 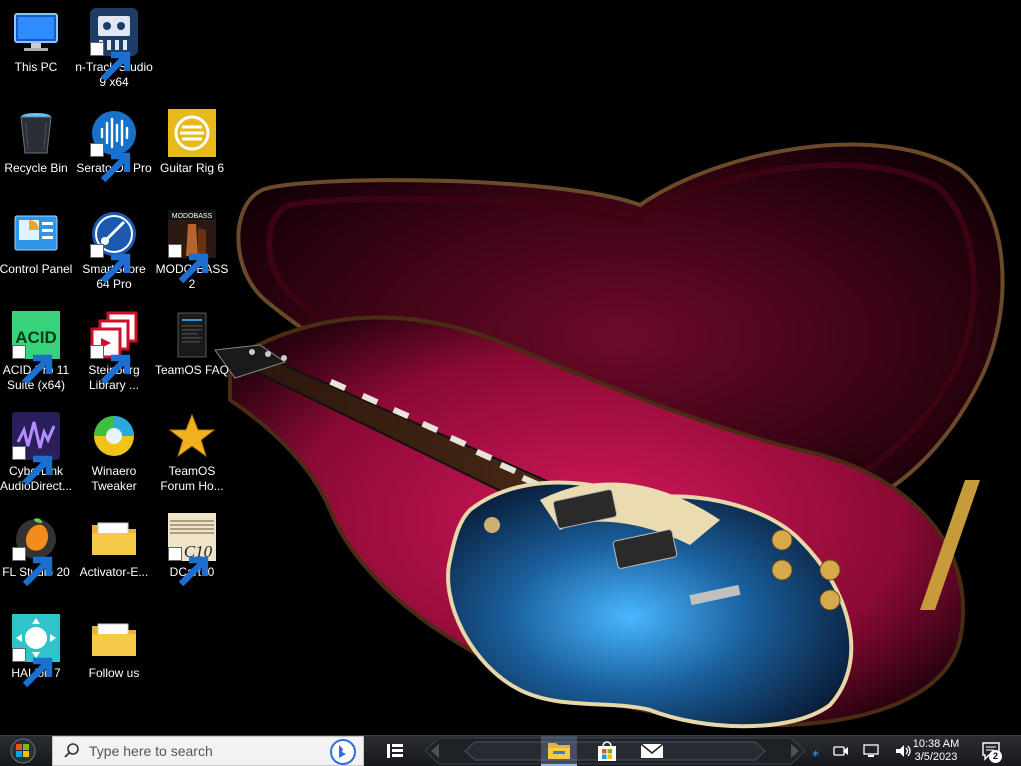 What do you see at coordinates (995, 756) in the screenshot?
I see `notification-count-badge: 2` at bounding box center [995, 756].